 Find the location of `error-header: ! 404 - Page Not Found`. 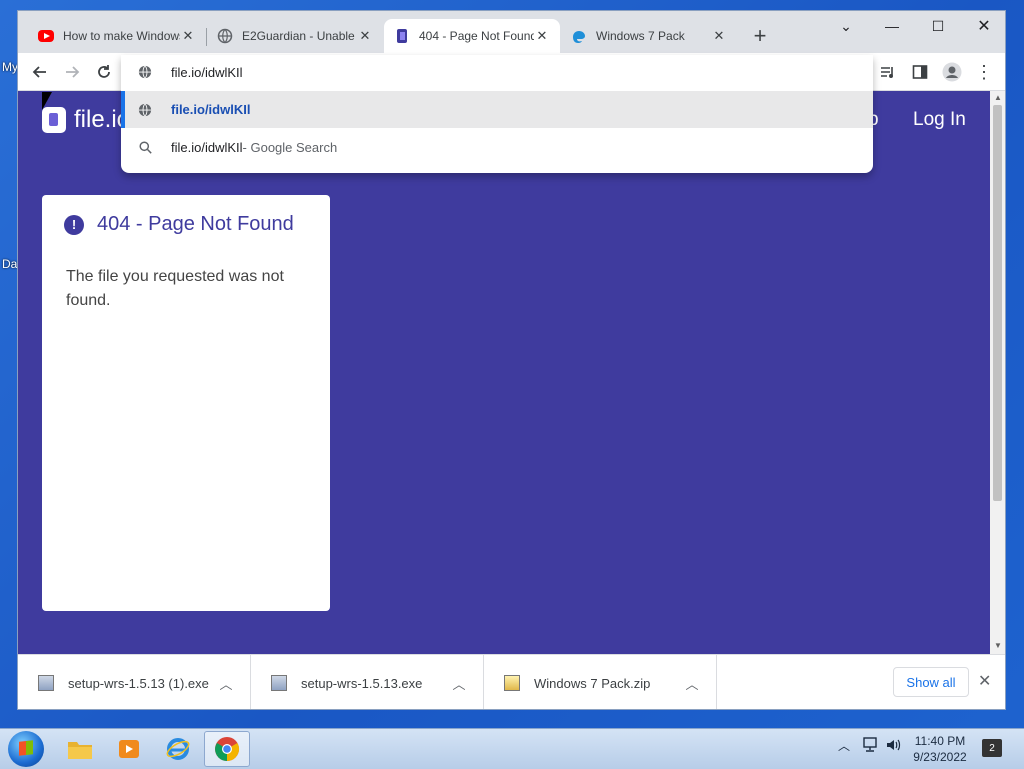

error-header: ! 404 - Page Not Found is located at coordinates (179, 224).